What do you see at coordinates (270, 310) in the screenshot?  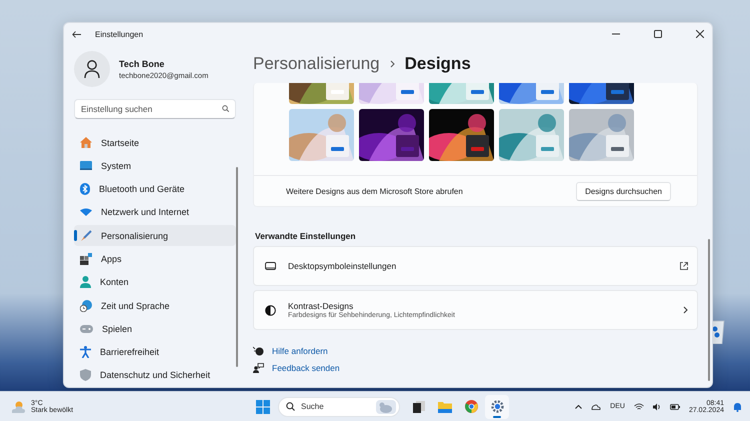 I see `contrast-icon` at bounding box center [270, 310].